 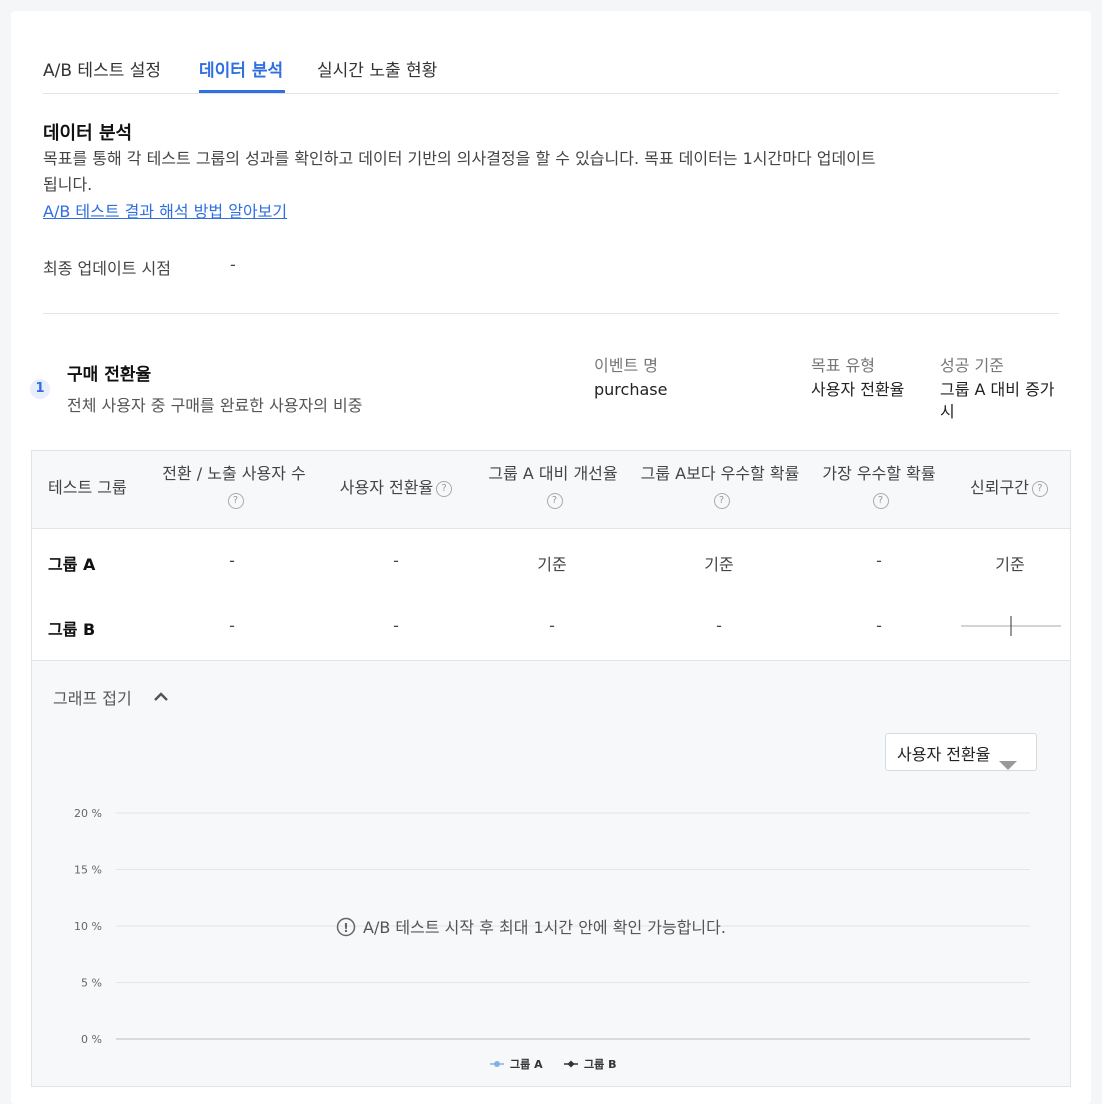 I want to click on cell-improvement: 기준, so click(x=552, y=564).